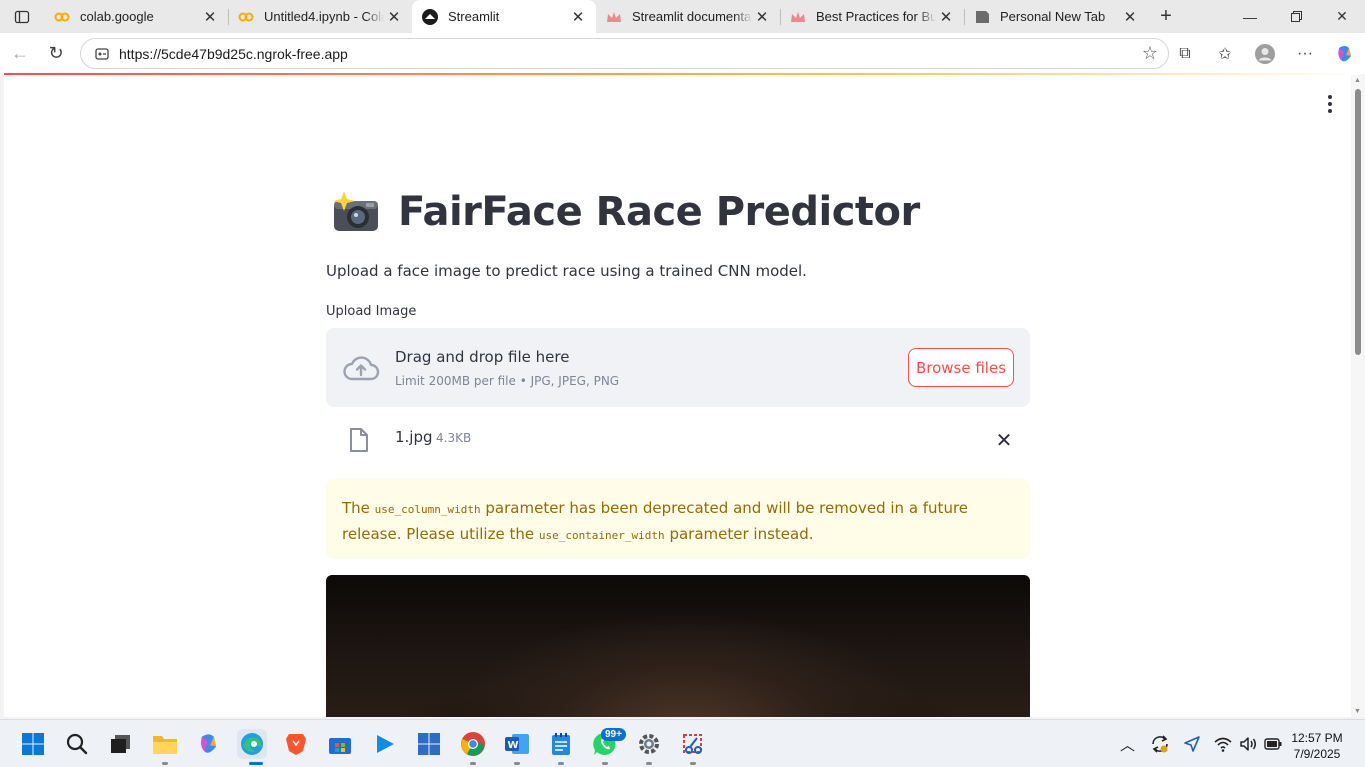 The width and height of the screenshot is (1365, 767). What do you see at coordinates (613, 734) in the screenshot?
I see `notification-badge: 99+` at bounding box center [613, 734].